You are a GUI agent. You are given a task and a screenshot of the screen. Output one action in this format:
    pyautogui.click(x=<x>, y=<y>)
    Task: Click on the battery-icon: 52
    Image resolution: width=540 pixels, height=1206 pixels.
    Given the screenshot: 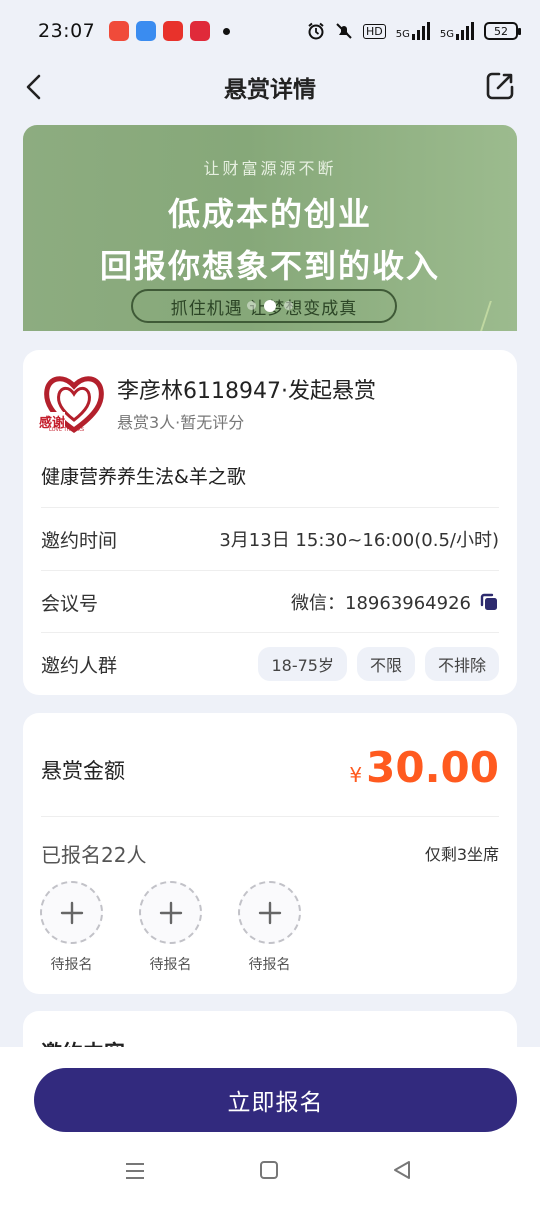 What is the action you would take?
    pyautogui.click(x=502, y=31)
    